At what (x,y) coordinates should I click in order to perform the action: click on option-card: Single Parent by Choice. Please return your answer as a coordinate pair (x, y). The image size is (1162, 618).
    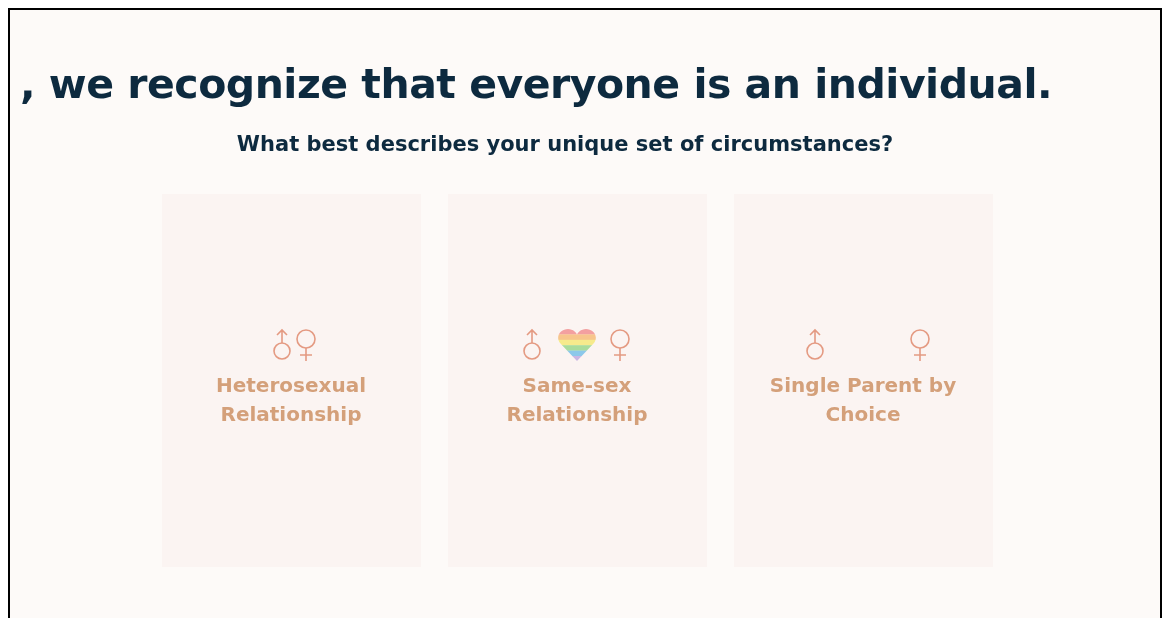
    Looking at the image, I should click on (863, 380).